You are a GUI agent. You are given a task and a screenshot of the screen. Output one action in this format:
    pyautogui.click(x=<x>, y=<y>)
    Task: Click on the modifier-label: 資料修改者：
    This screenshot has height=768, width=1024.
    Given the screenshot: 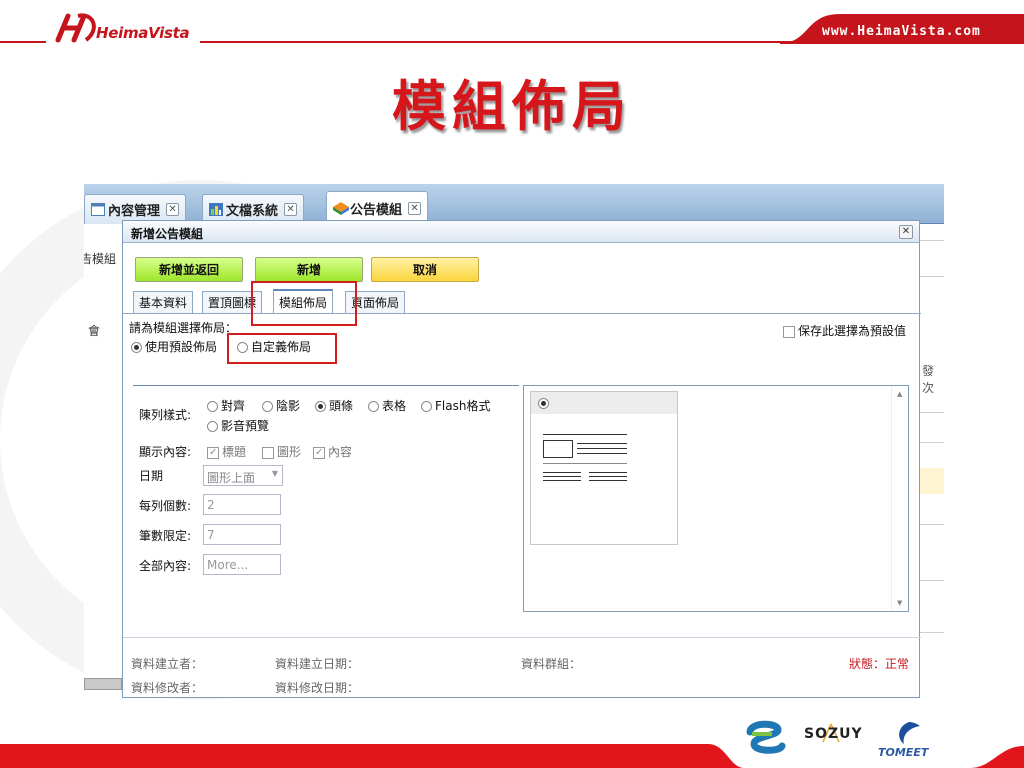 What is the action you would take?
    pyautogui.click(x=167, y=688)
    